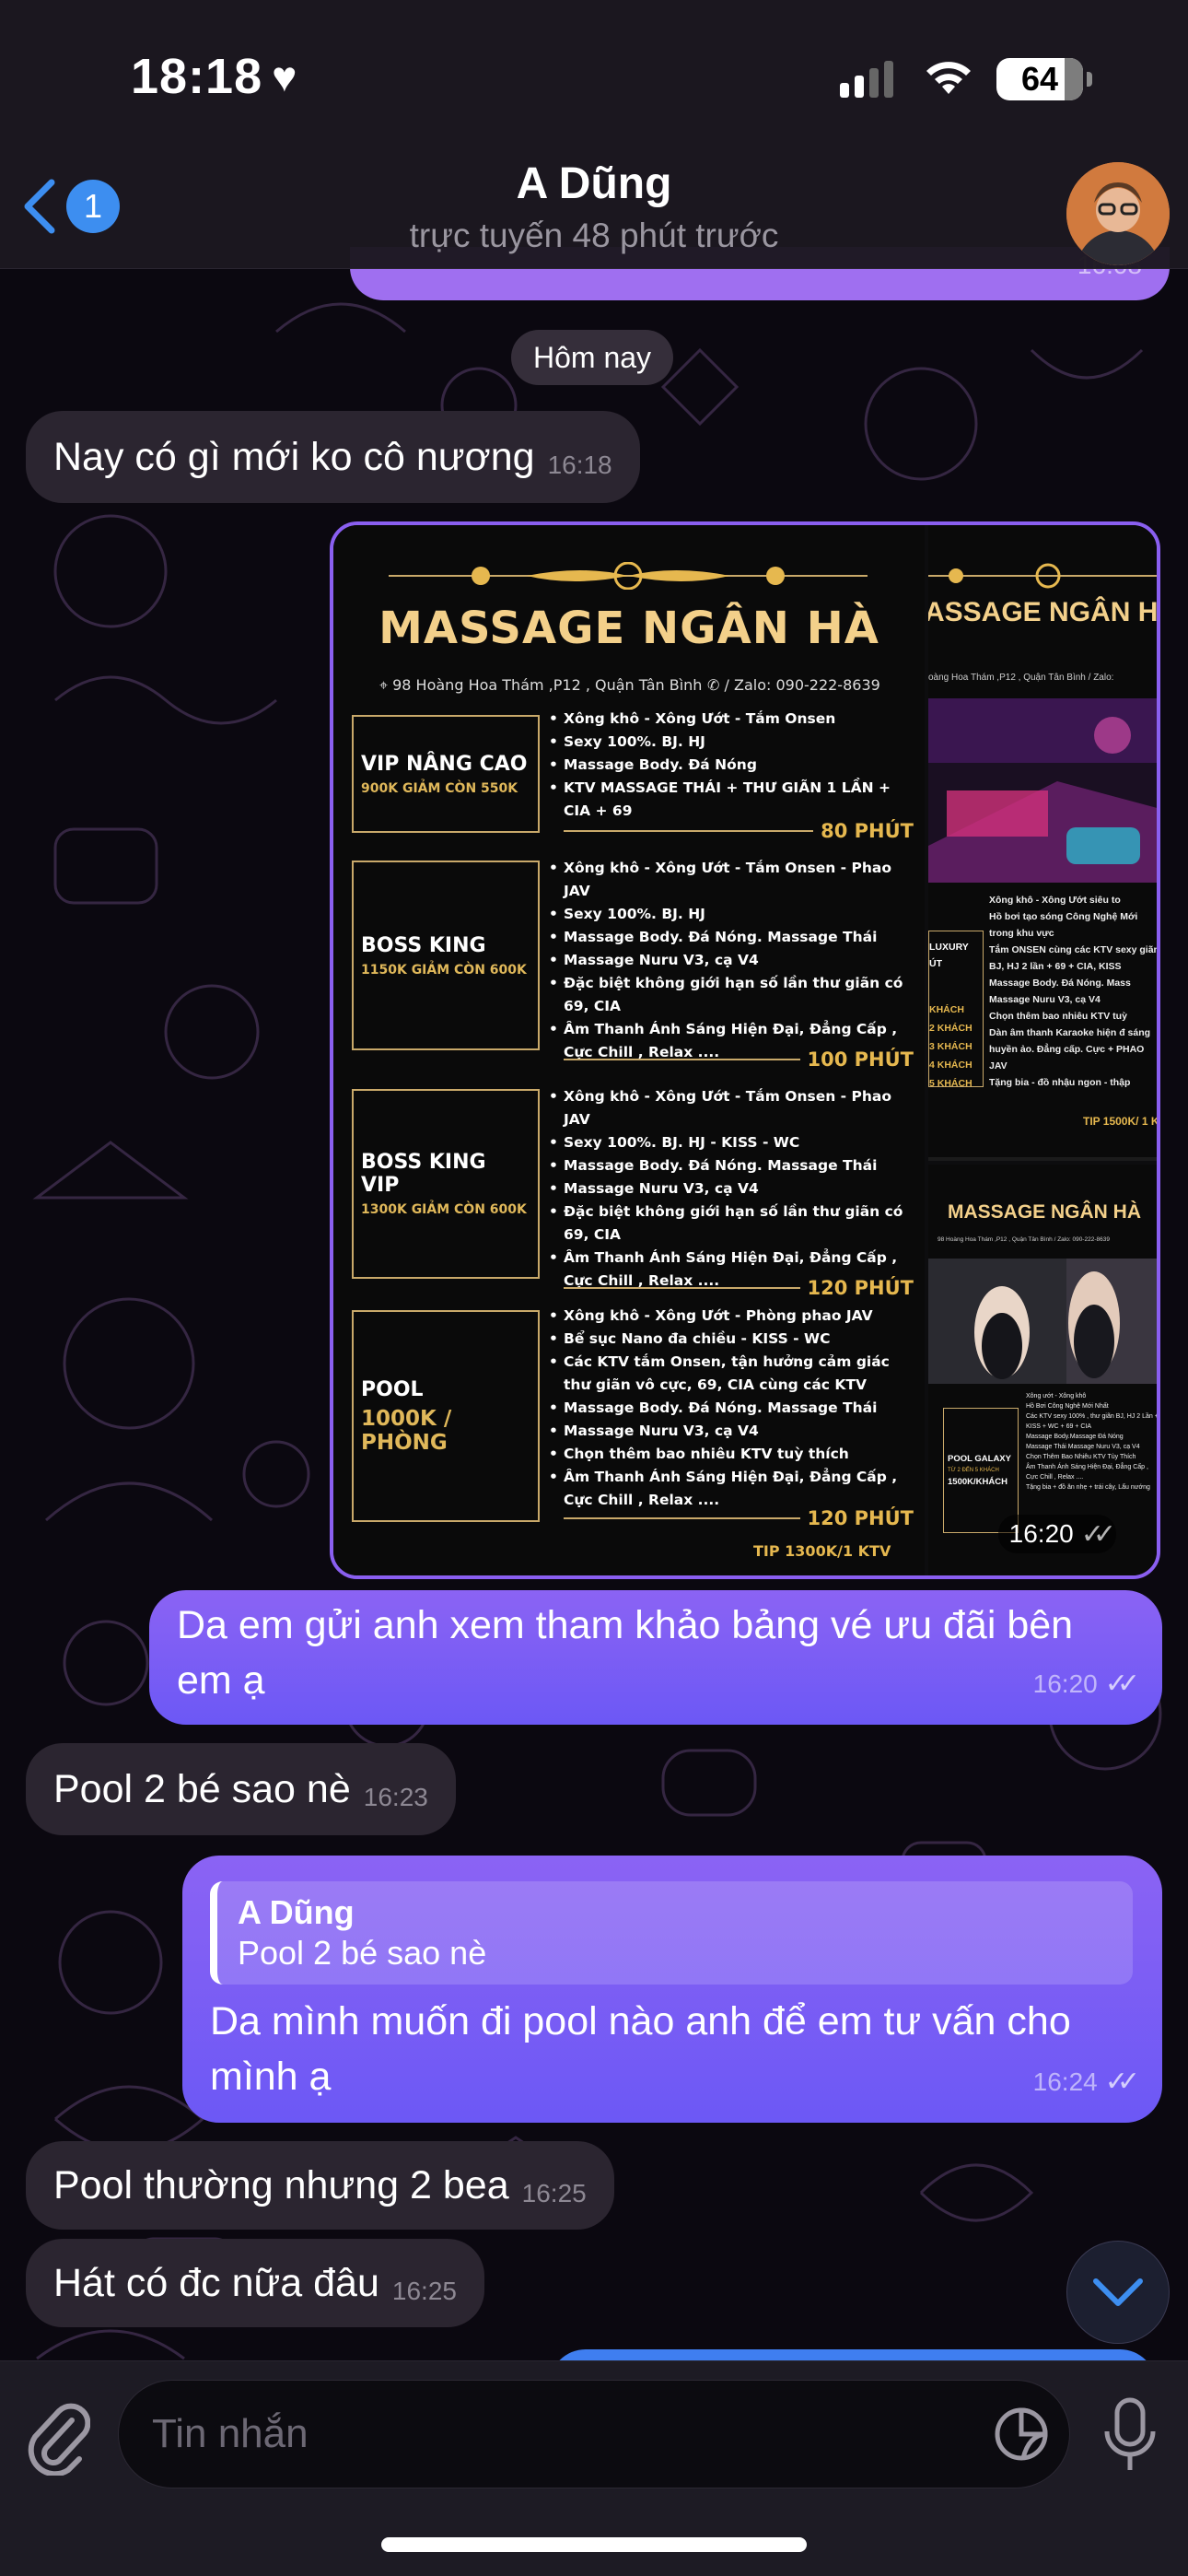 The height and width of the screenshot is (2576, 1188). What do you see at coordinates (202, 1789) in the screenshot?
I see `message-text: Pool 2 bé sao nè` at bounding box center [202, 1789].